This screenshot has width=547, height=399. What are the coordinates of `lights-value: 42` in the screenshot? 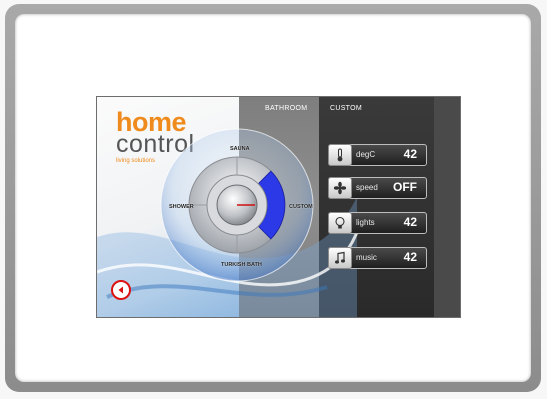 It's located at (410, 222).